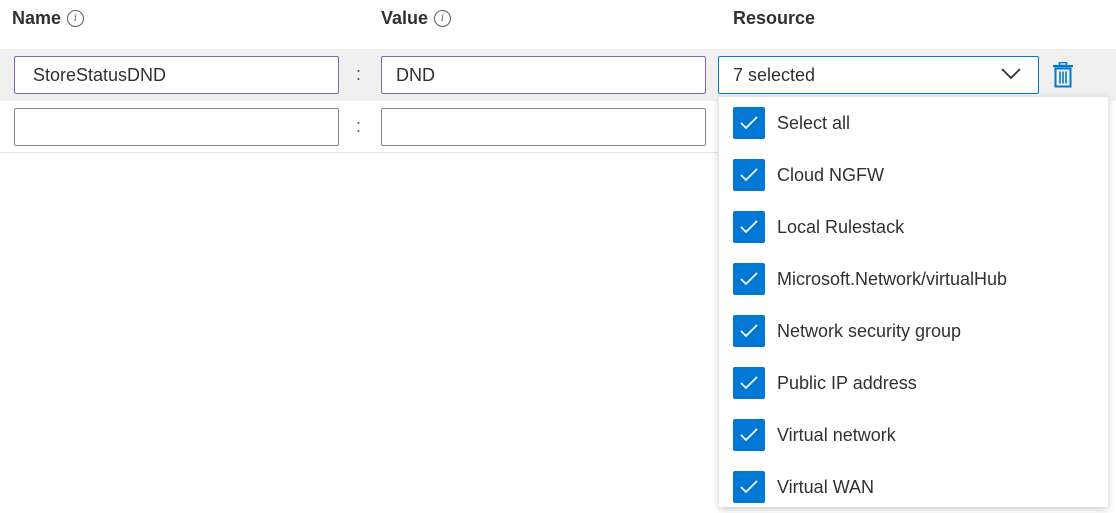 The height and width of the screenshot is (513, 1116). I want to click on resource-column-header: Resource, so click(774, 18).